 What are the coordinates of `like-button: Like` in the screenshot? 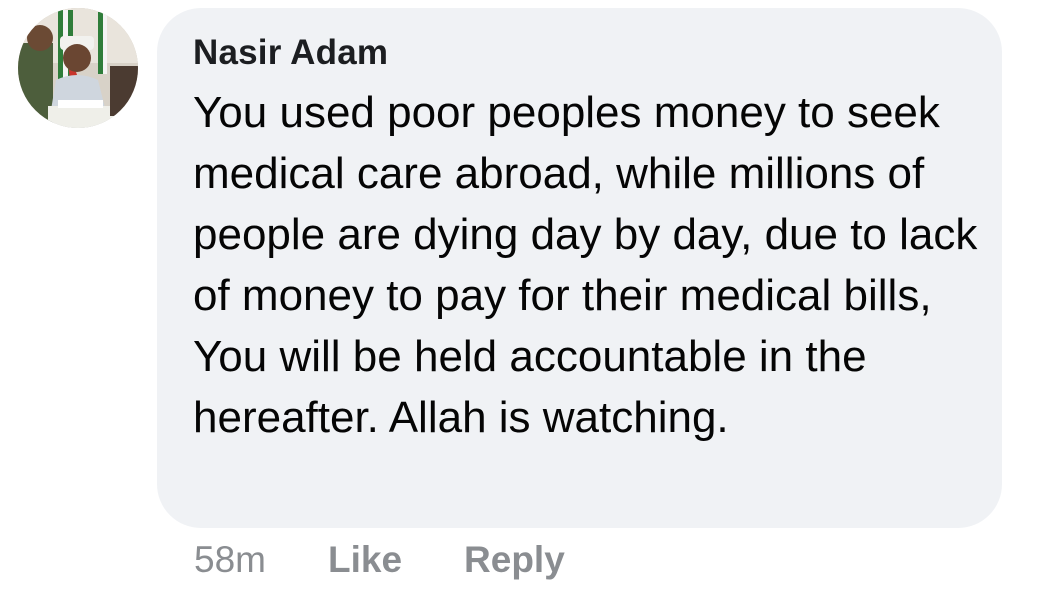 It's located at (365, 560).